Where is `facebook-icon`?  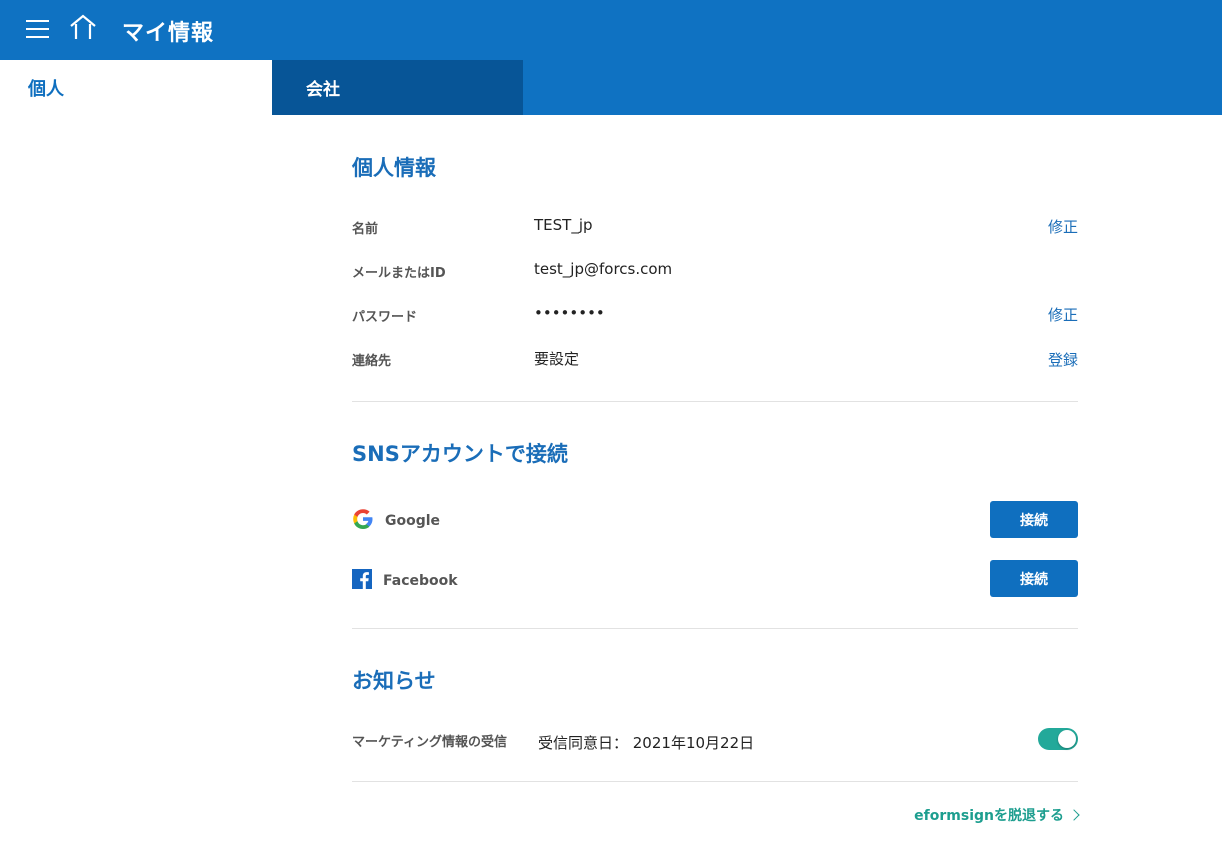
facebook-icon is located at coordinates (362, 579).